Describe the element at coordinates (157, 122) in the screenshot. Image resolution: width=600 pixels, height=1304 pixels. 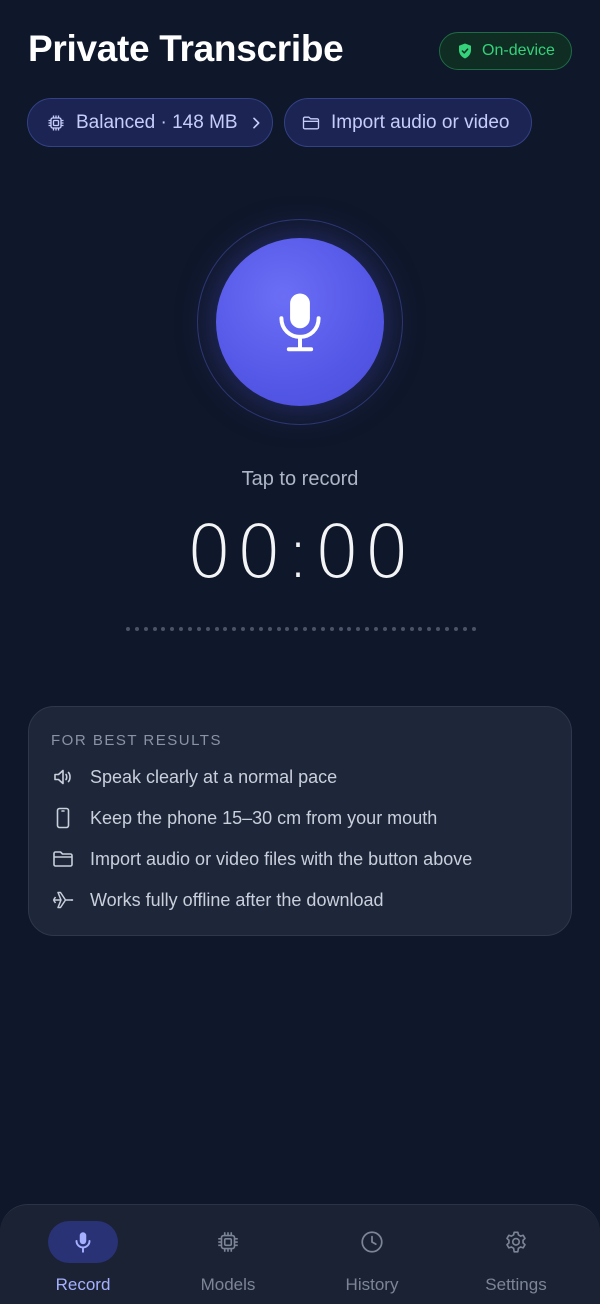
I see `model-chip-label: Balanced · 148 MB` at that location.